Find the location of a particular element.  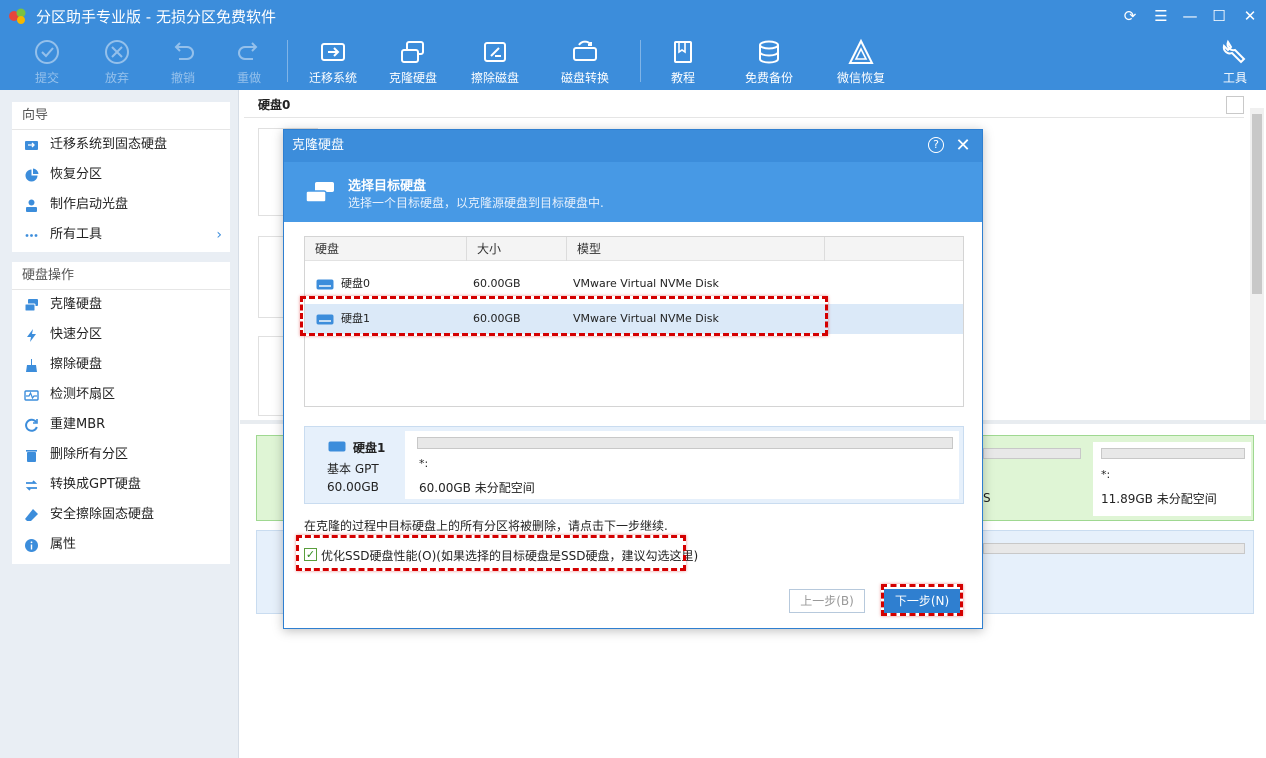

info-icon is located at coordinates (31, 545).